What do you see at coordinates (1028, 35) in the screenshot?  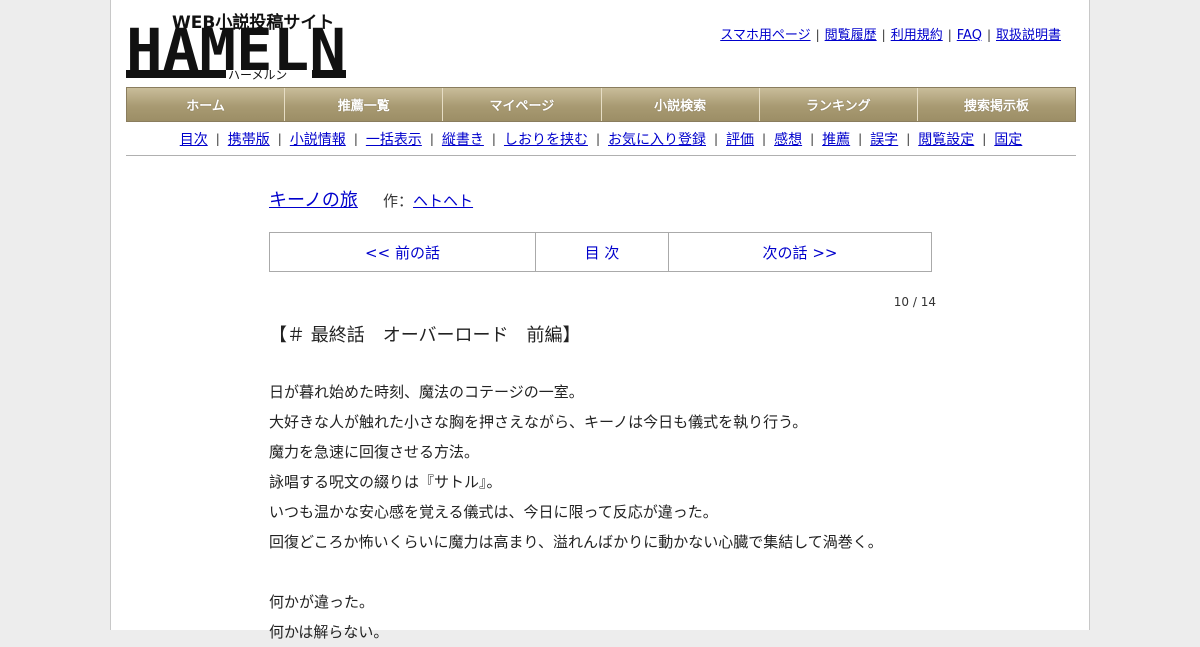 I see `link-manual: 取扱説明書` at bounding box center [1028, 35].